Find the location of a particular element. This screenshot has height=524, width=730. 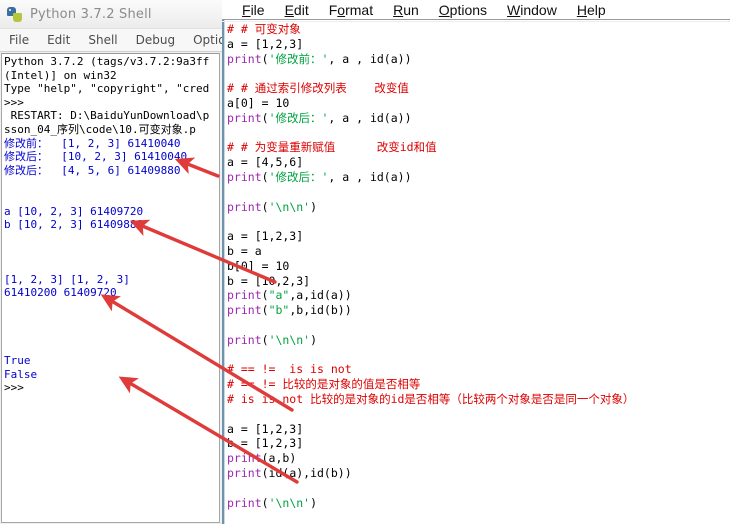

shell-titlebar: Python 3.7.2 Shell is located at coordinates (111, 14).